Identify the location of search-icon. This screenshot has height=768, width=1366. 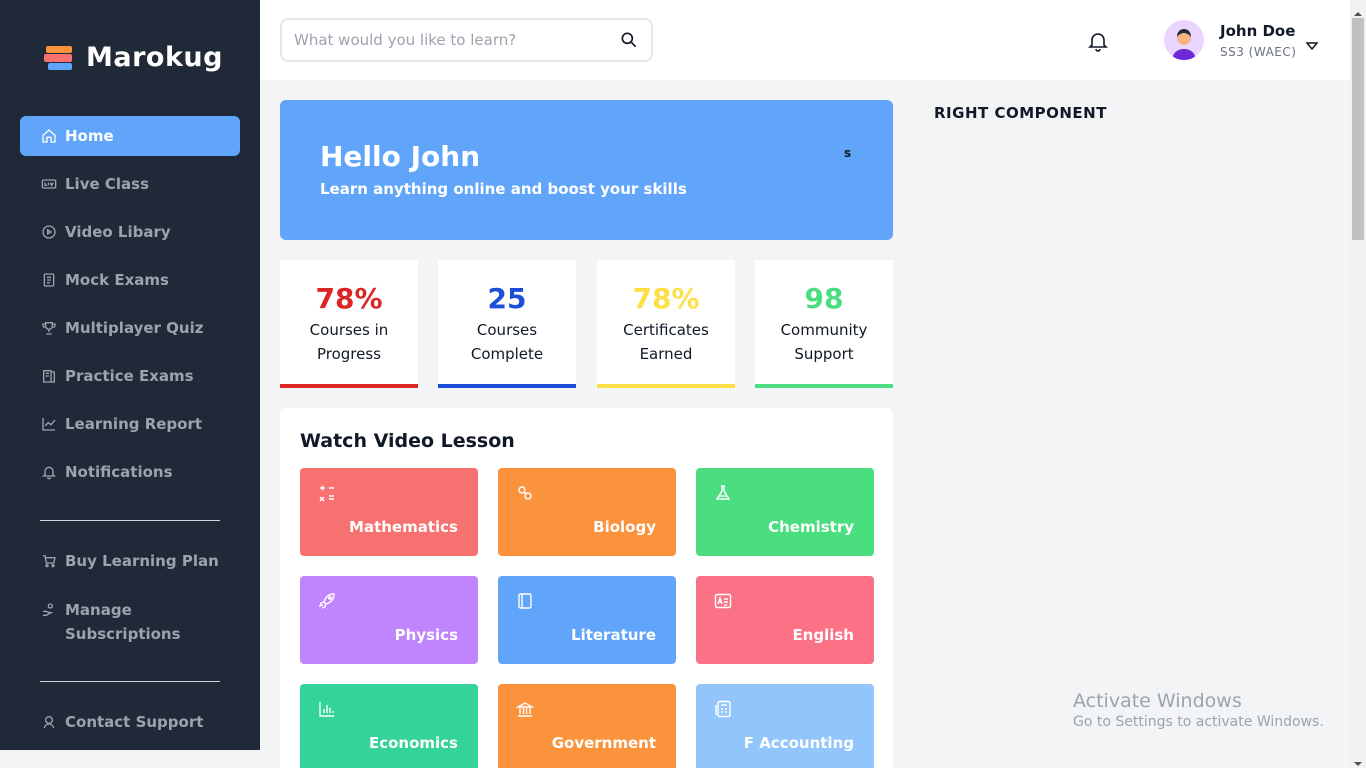
(629, 40).